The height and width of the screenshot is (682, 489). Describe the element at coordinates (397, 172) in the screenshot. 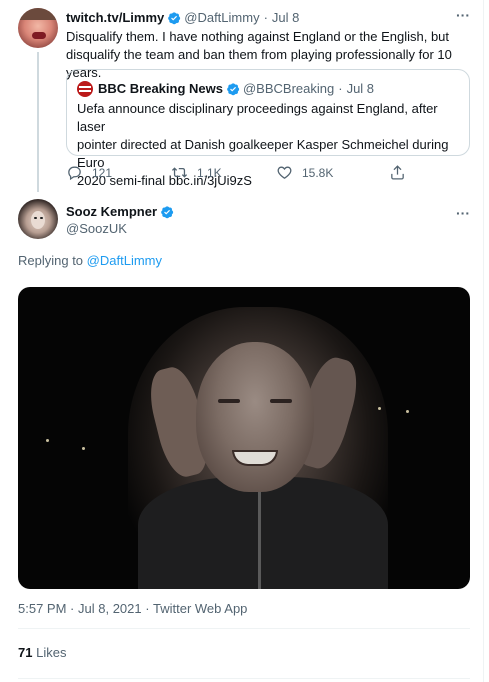

I see `share-icon` at that location.